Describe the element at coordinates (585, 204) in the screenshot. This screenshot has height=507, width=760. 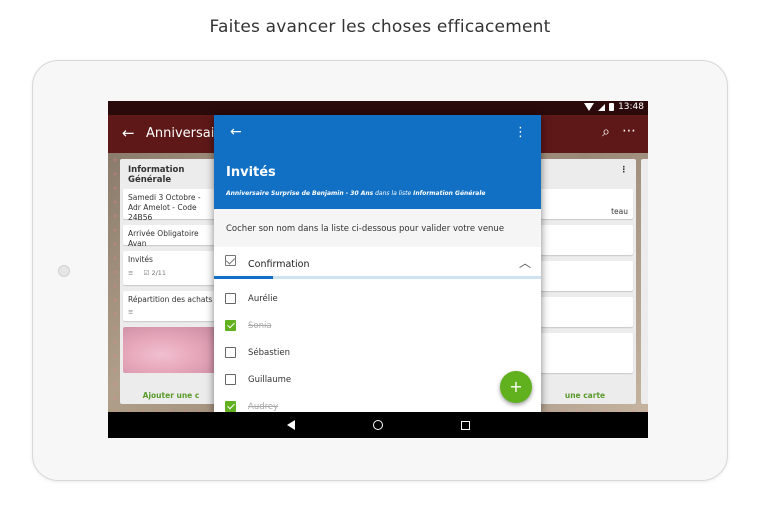
I see `card-right-1: teau` at that location.